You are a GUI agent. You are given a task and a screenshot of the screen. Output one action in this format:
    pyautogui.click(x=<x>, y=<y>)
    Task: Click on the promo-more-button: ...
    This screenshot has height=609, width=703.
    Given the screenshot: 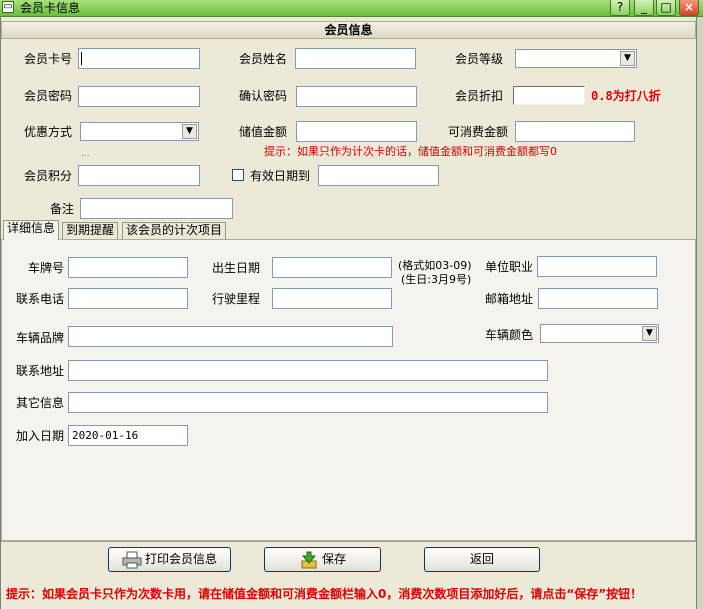 What is the action you would take?
    pyautogui.click(x=85, y=154)
    